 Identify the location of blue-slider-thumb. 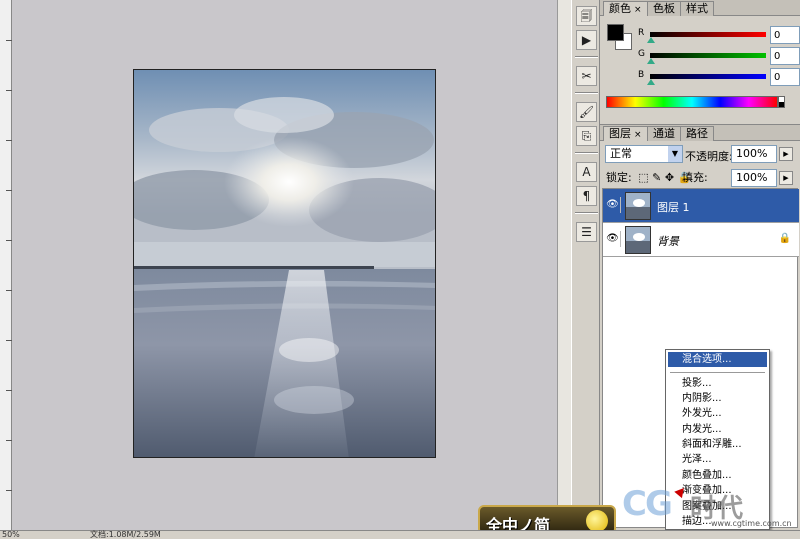
(651, 82).